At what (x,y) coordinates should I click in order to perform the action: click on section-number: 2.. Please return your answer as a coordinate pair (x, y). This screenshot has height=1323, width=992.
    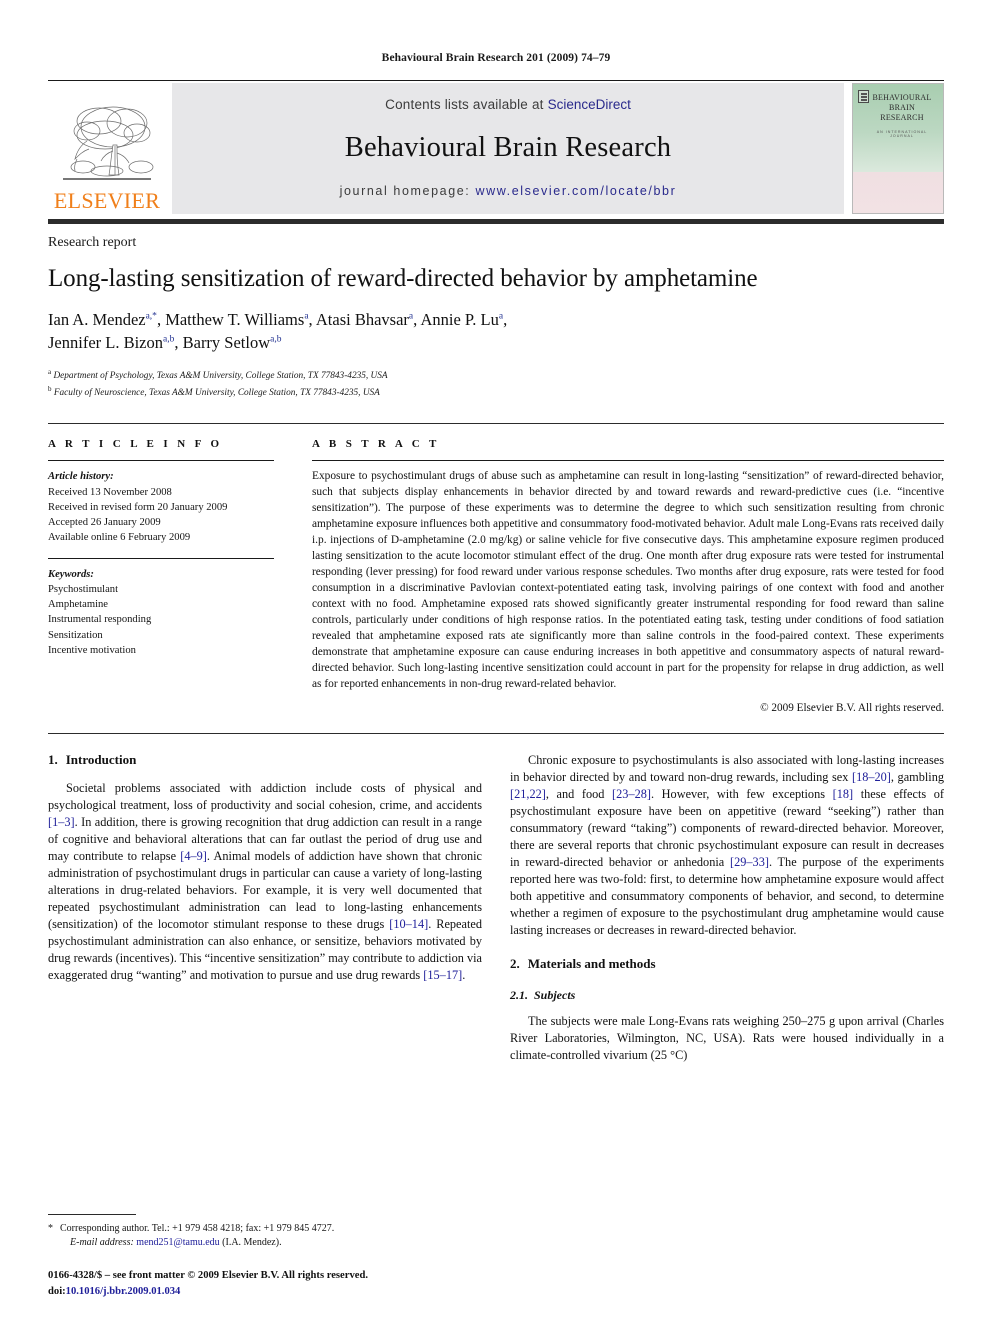
    Looking at the image, I should click on (515, 964).